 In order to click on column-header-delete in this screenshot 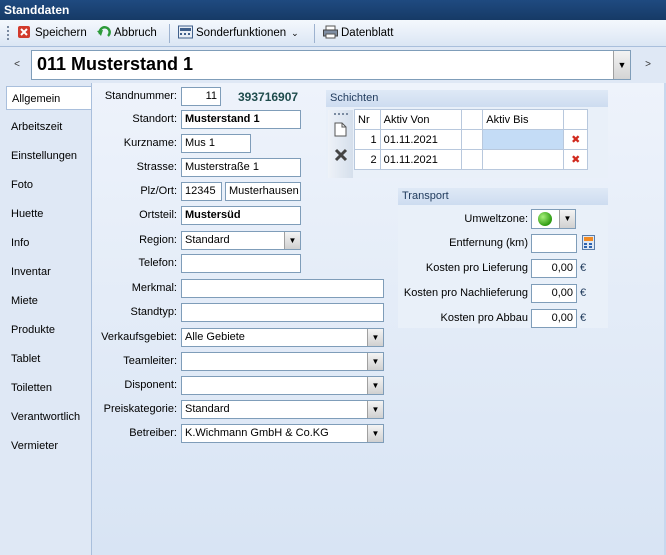, I will do `click(575, 119)`.